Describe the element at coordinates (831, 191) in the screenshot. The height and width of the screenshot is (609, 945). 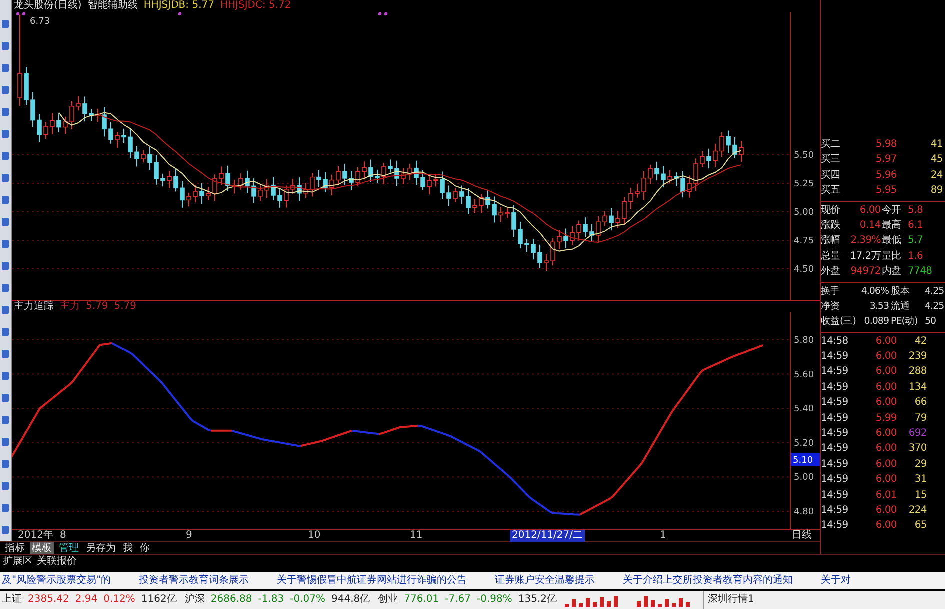
I see `bid-label: 买五` at that location.